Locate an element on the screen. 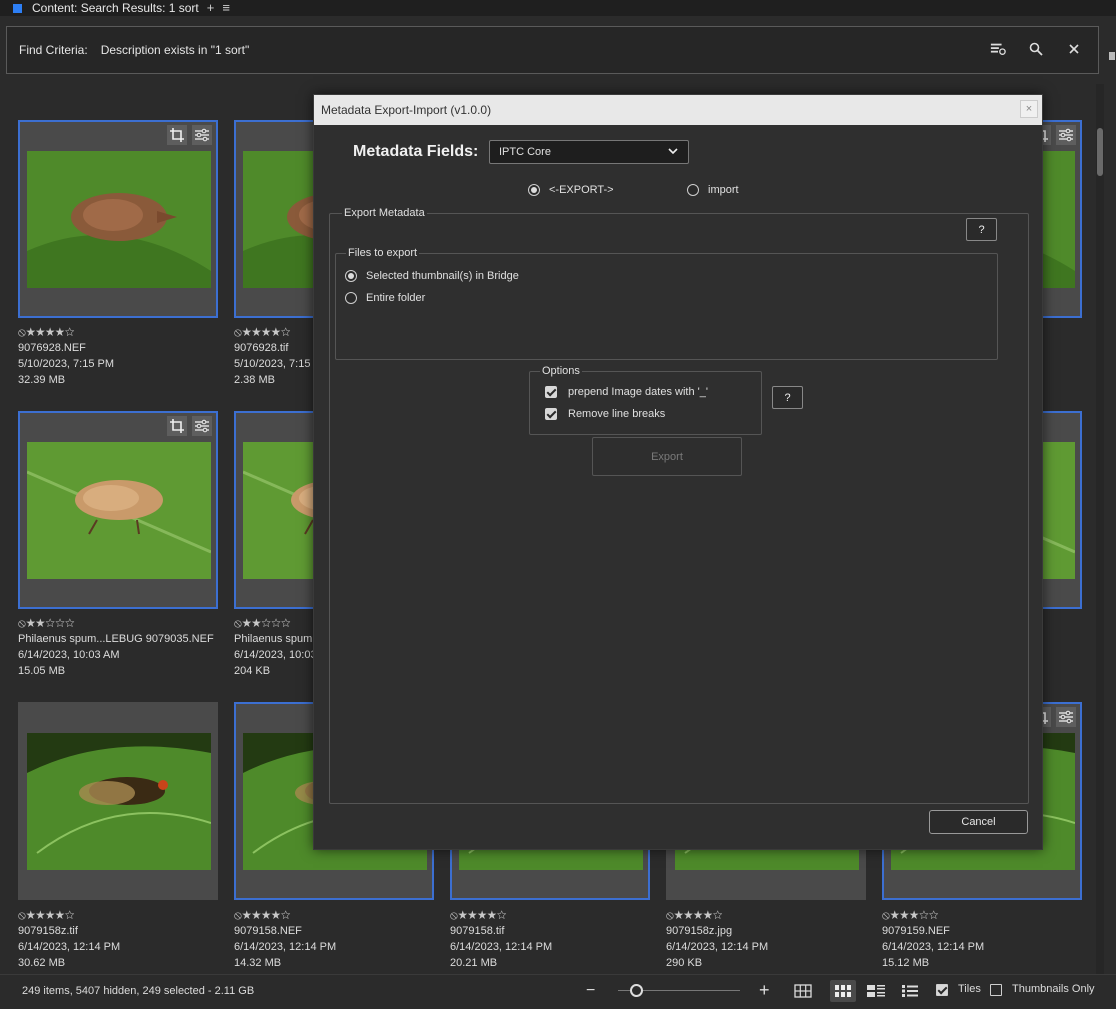 This screenshot has width=1116, height=1009. tiles-label: Tiles is located at coordinates (969, 989).